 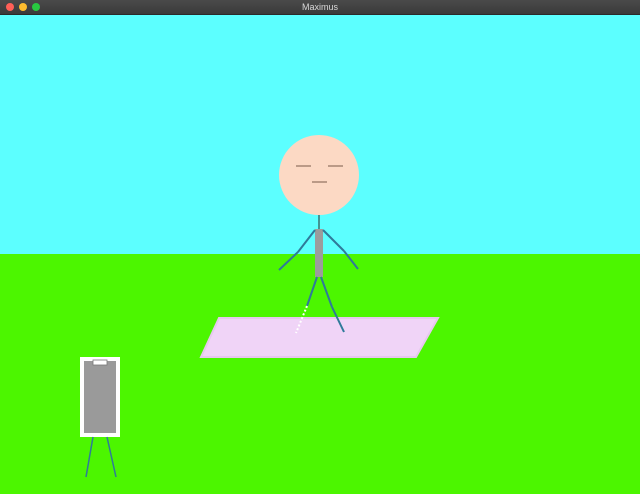 What do you see at coordinates (319, 175) in the screenshot?
I see `figure-head` at bounding box center [319, 175].